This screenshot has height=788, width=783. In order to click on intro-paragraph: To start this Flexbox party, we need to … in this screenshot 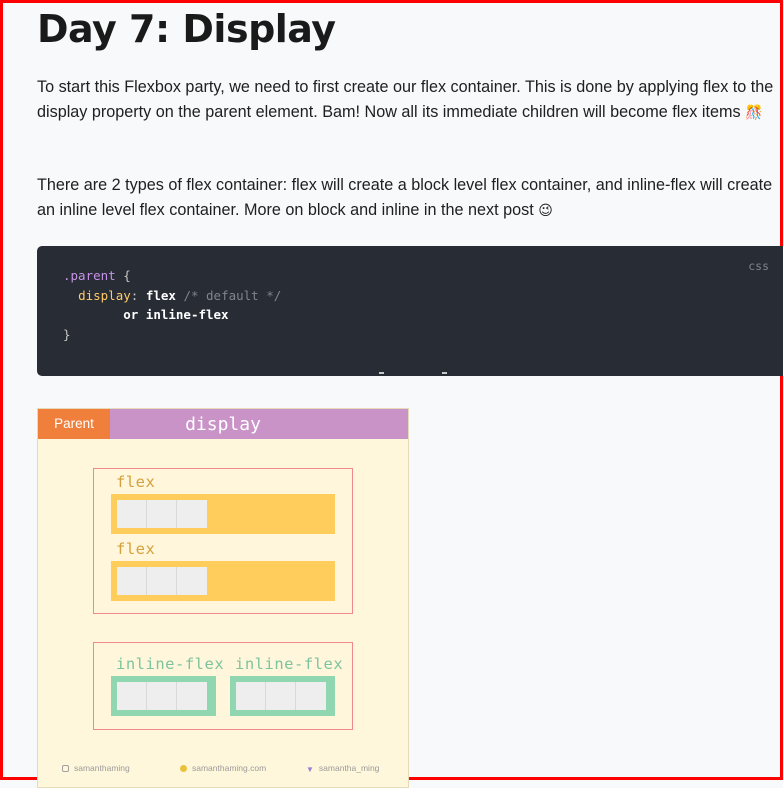, I will do `click(407, 99)`.